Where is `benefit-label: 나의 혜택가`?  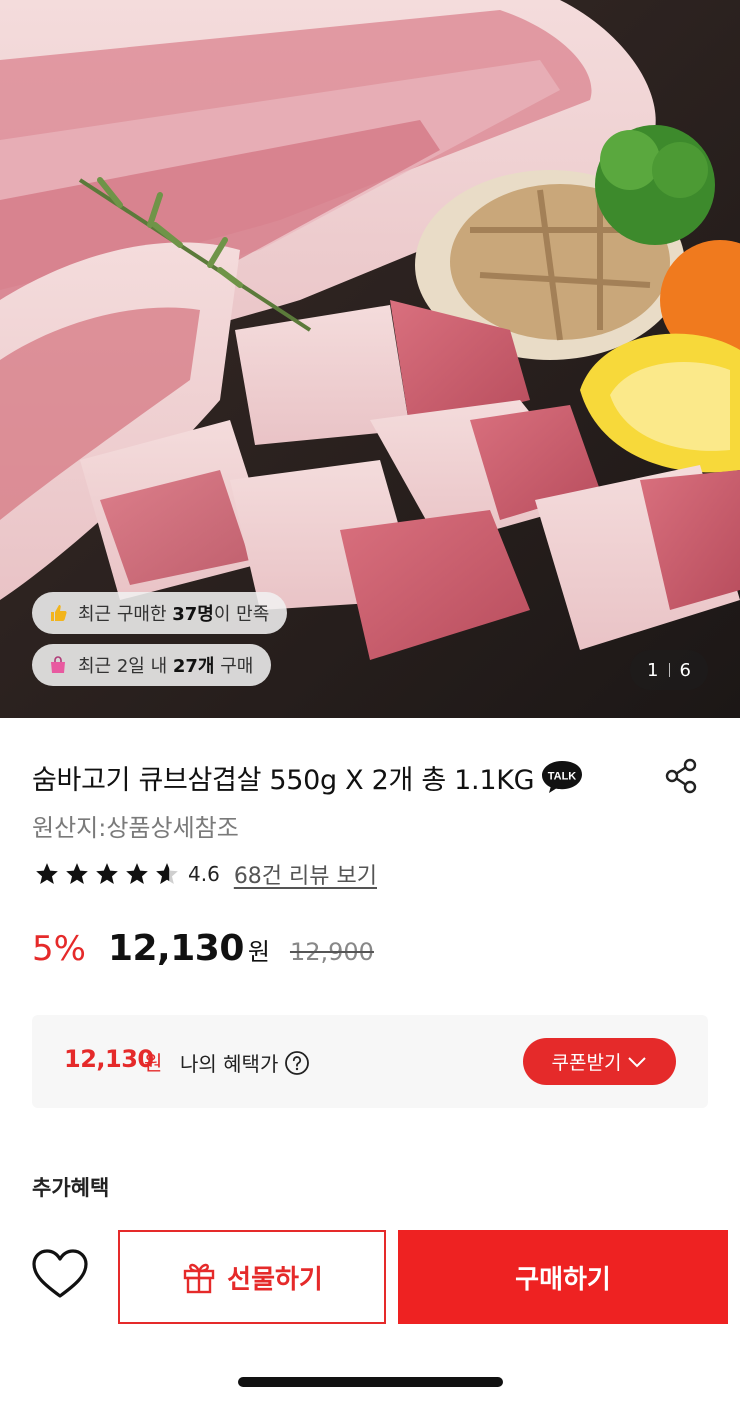
benefit-label: 나의 혜택가 is located at coordinates (245, 1062).